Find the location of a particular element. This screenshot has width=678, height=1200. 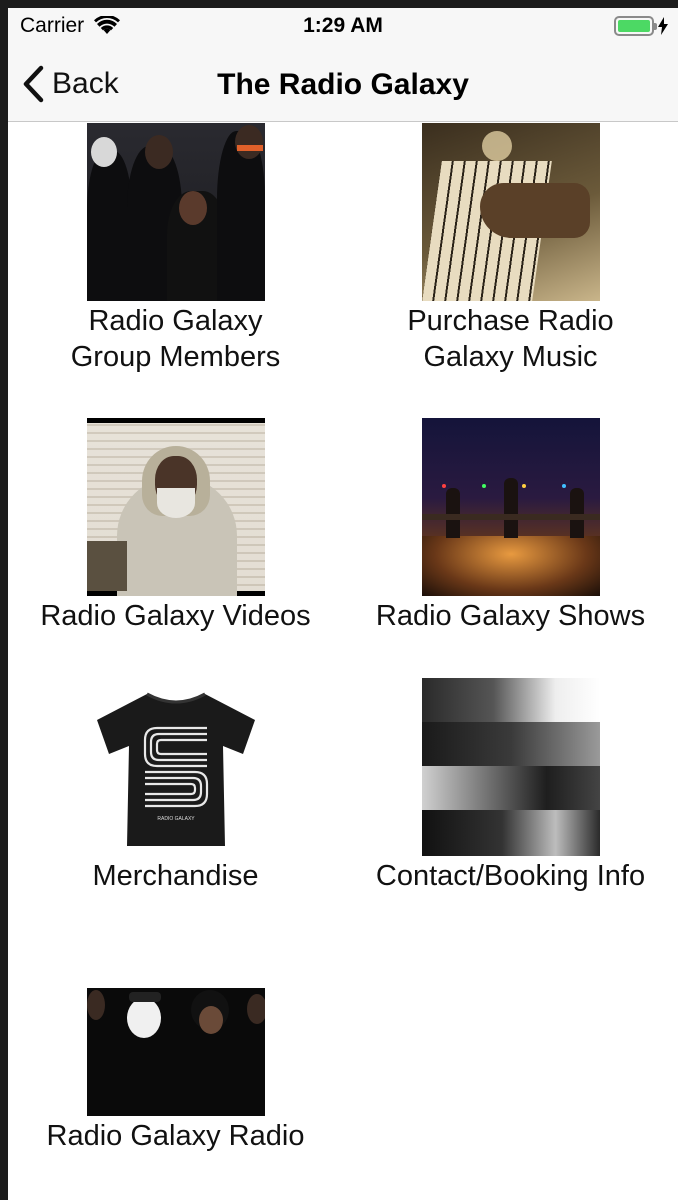

tile-caption: Radio Galaxy Group Members is located at coordinates (175, 339).